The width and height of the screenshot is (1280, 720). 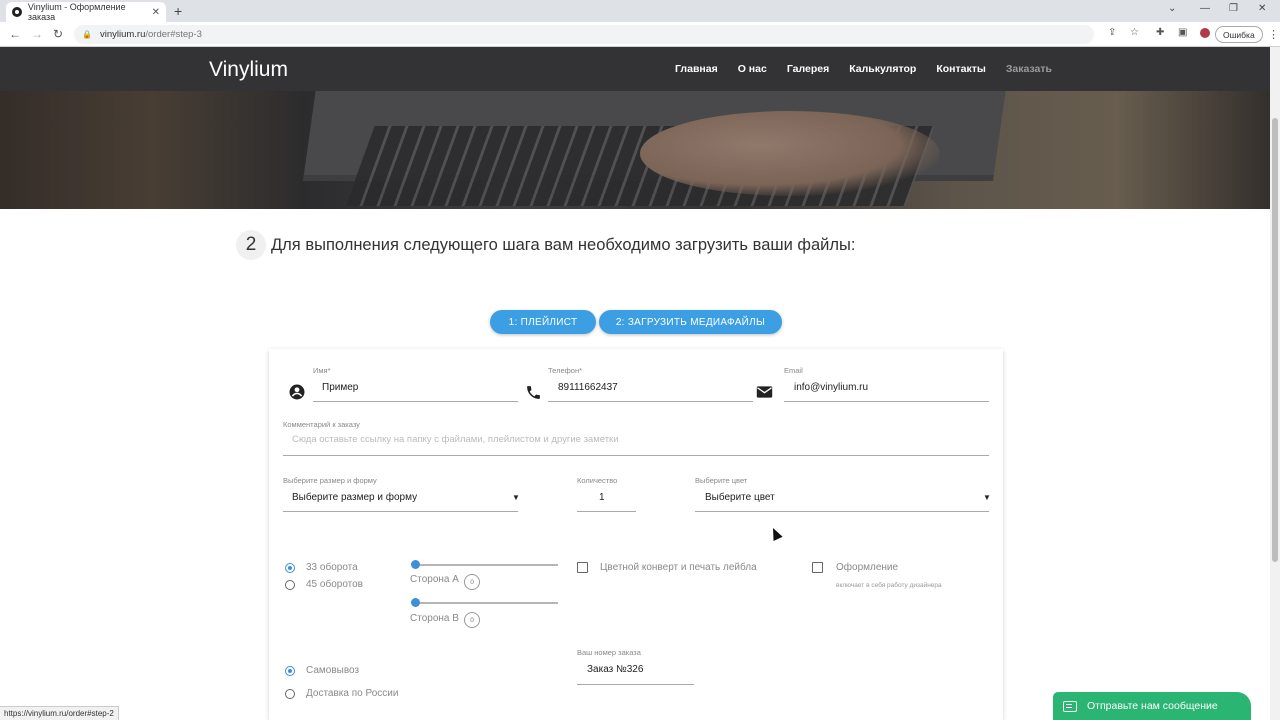 I want to click on chat-label: Отправьте нам сообщение, so click(x=1152, y=706).